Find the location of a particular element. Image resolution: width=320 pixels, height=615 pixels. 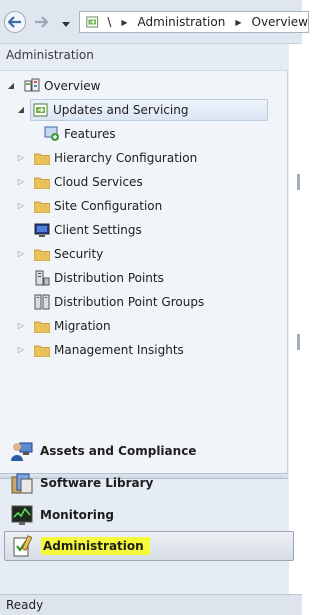

history-dropdown-button is located at coordinates (66, 24).